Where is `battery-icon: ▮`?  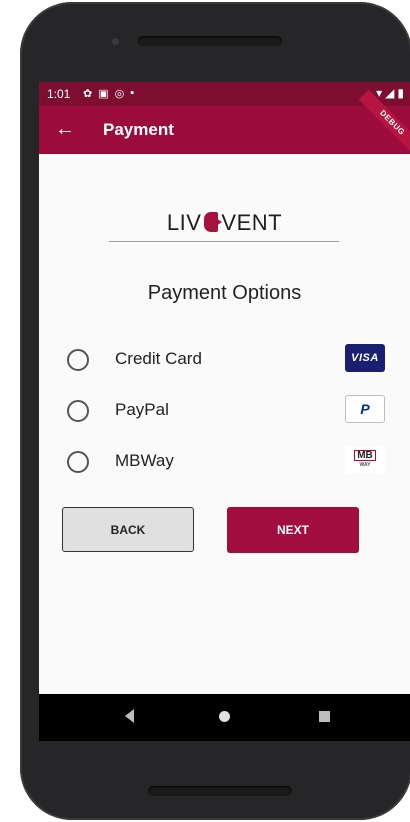 battery-icon: ▮ is located at coordinates (400, 93).